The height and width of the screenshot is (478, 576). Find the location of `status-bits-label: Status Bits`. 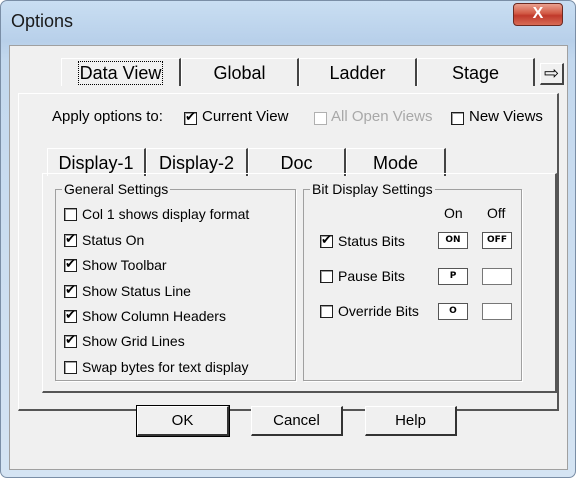

status-bits-label: Status Bits is located at coordinates (371, 241).